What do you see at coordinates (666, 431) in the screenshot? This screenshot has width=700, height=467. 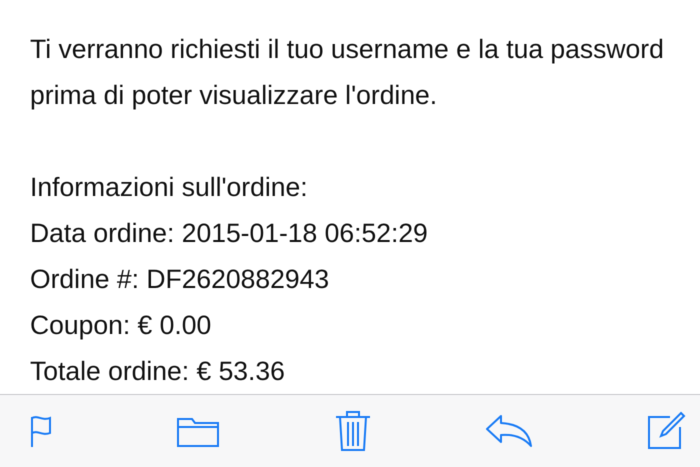 I see `compose-icon` at bounding box center [666, 431].